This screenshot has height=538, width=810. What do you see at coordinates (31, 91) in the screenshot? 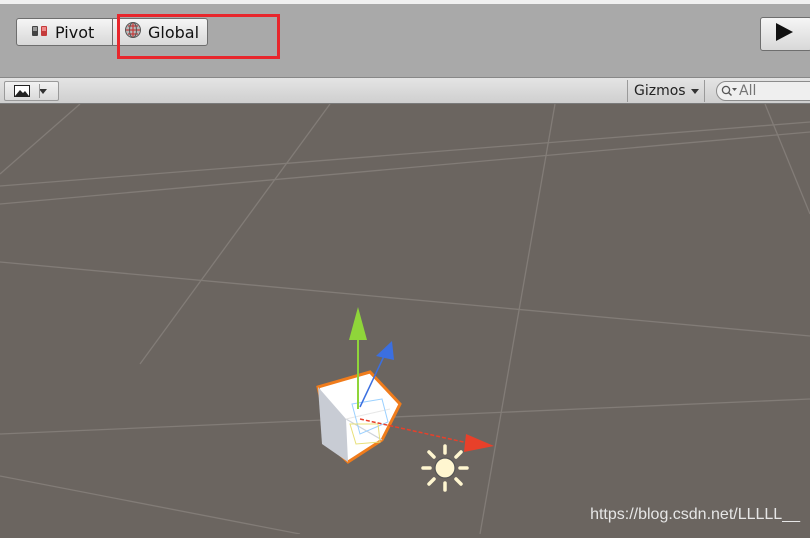
I see `render-mode-button` at bounding box center [31, 91].